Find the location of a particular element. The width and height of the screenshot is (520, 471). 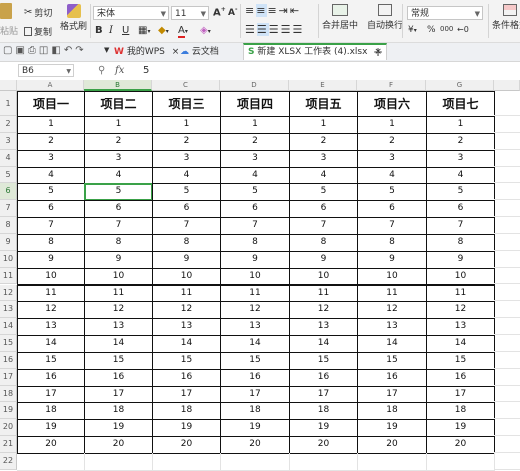

row-header-13: 13 is located at coordinates (8, 310).